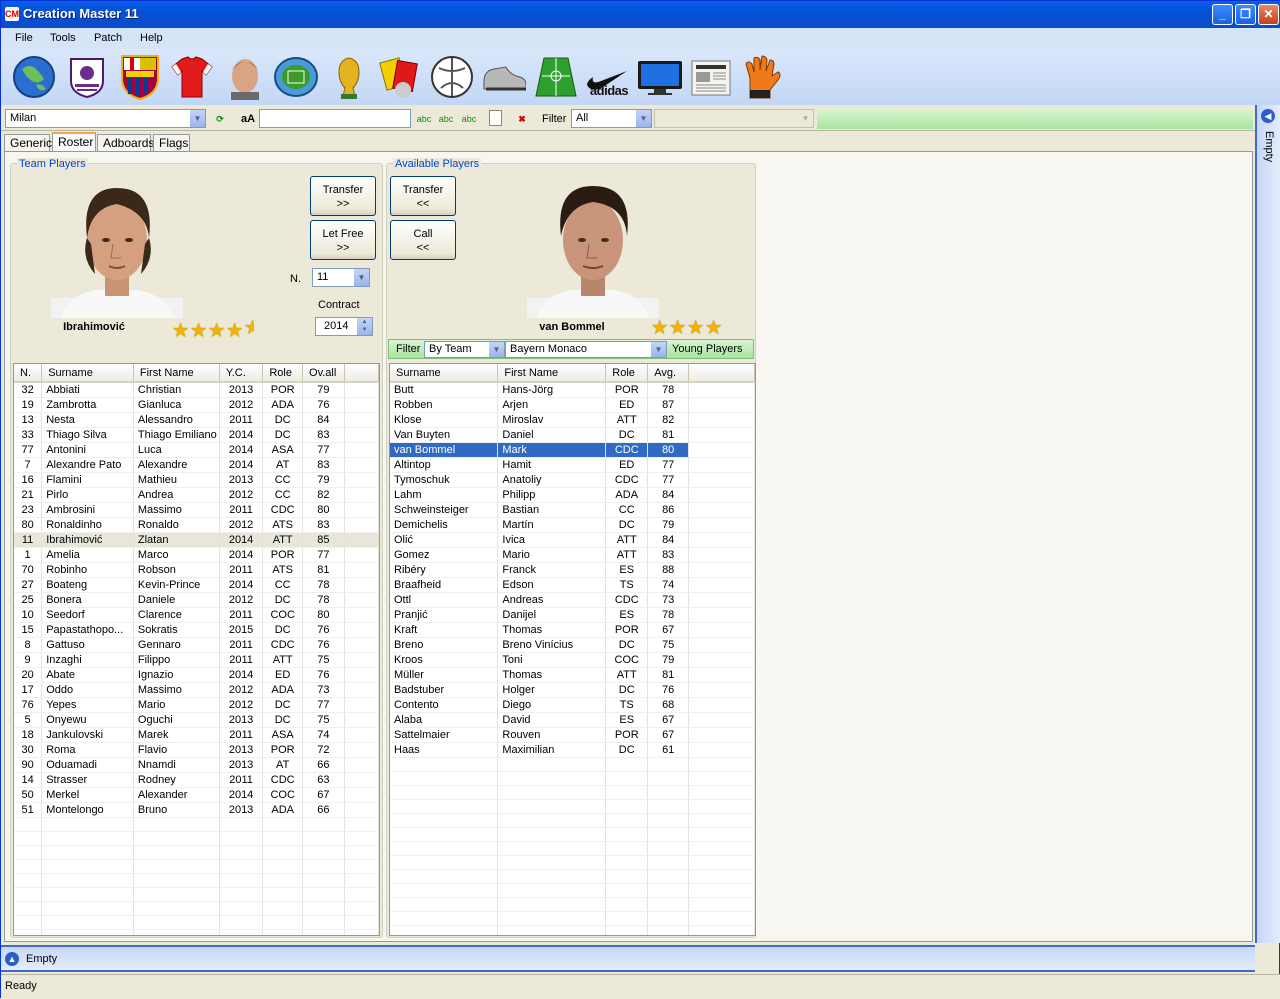  I want to click on table-row: 19 Zambrotta Gianluca 2012 ADA 76, so click(196, 405).